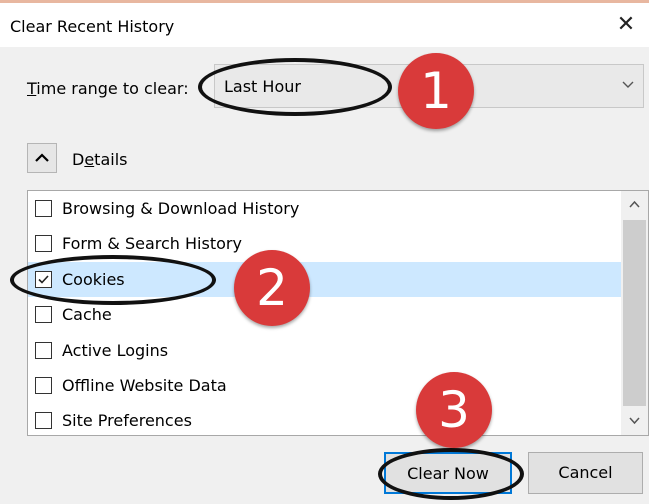  I want to click on details-toggle-button, so click(42, 158).